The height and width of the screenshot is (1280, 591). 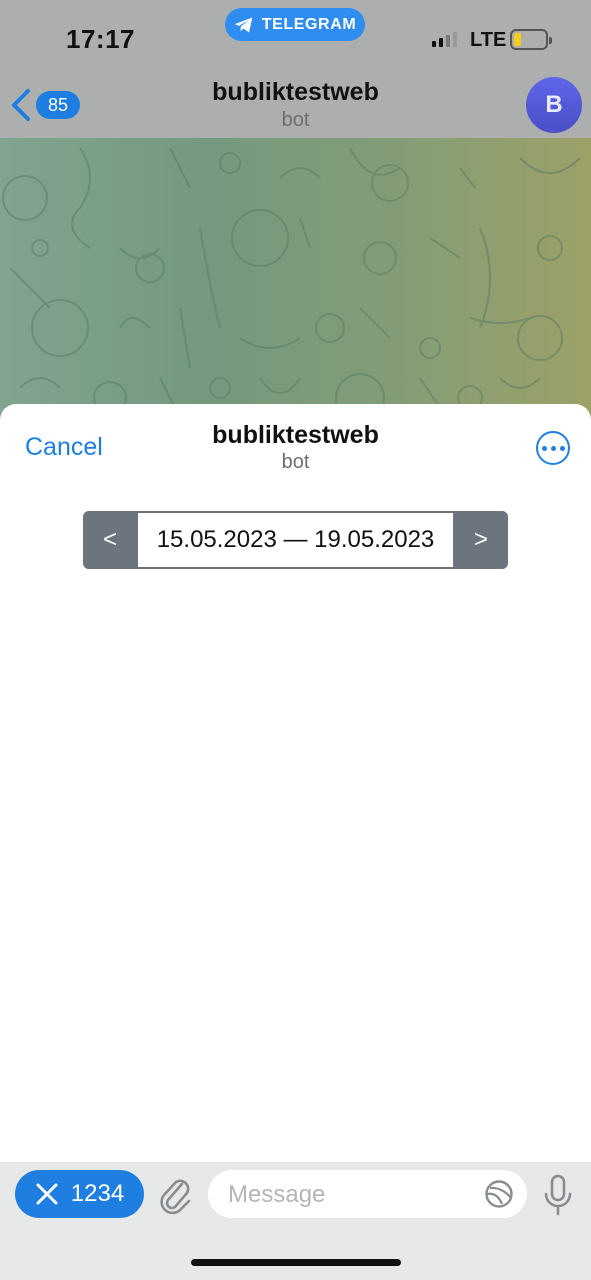 What do you see at coordinates (295, 1221) in the screenshot?
I see `message-input-bar: 1234 Message` at bounding box center [295, 1221].